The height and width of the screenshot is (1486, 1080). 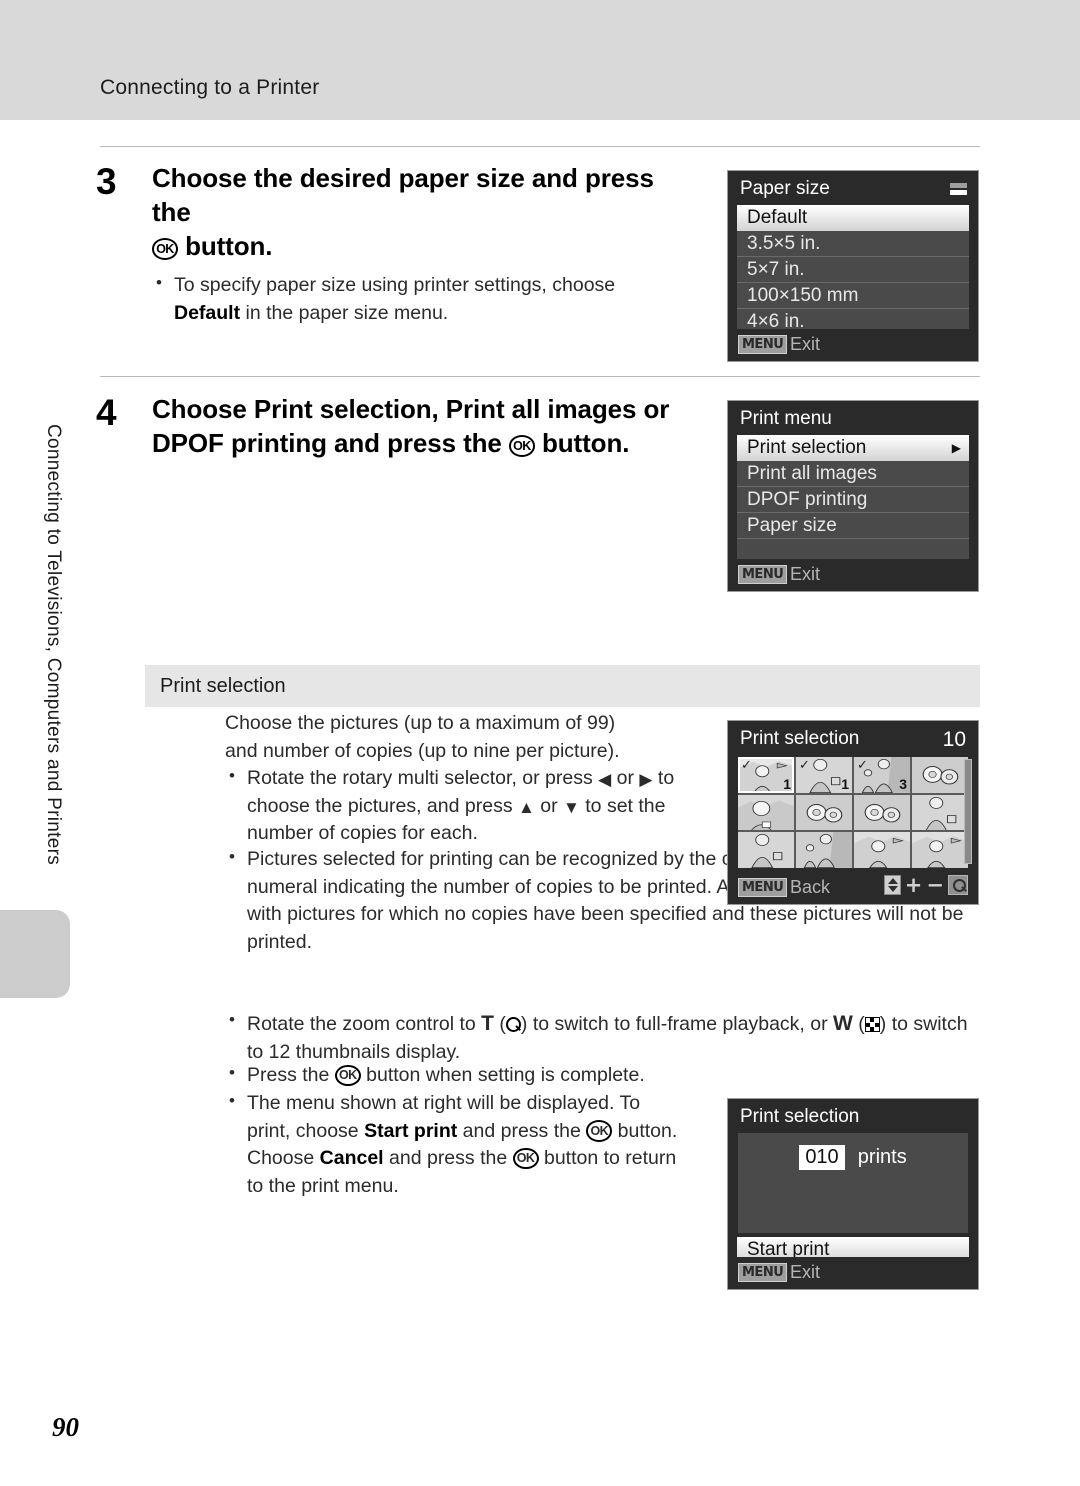 What do you see at coordinates (411, 1130) in the screenshot?
I see `b5-bold-start-print: Start print` at bounding box center [411, 1130].